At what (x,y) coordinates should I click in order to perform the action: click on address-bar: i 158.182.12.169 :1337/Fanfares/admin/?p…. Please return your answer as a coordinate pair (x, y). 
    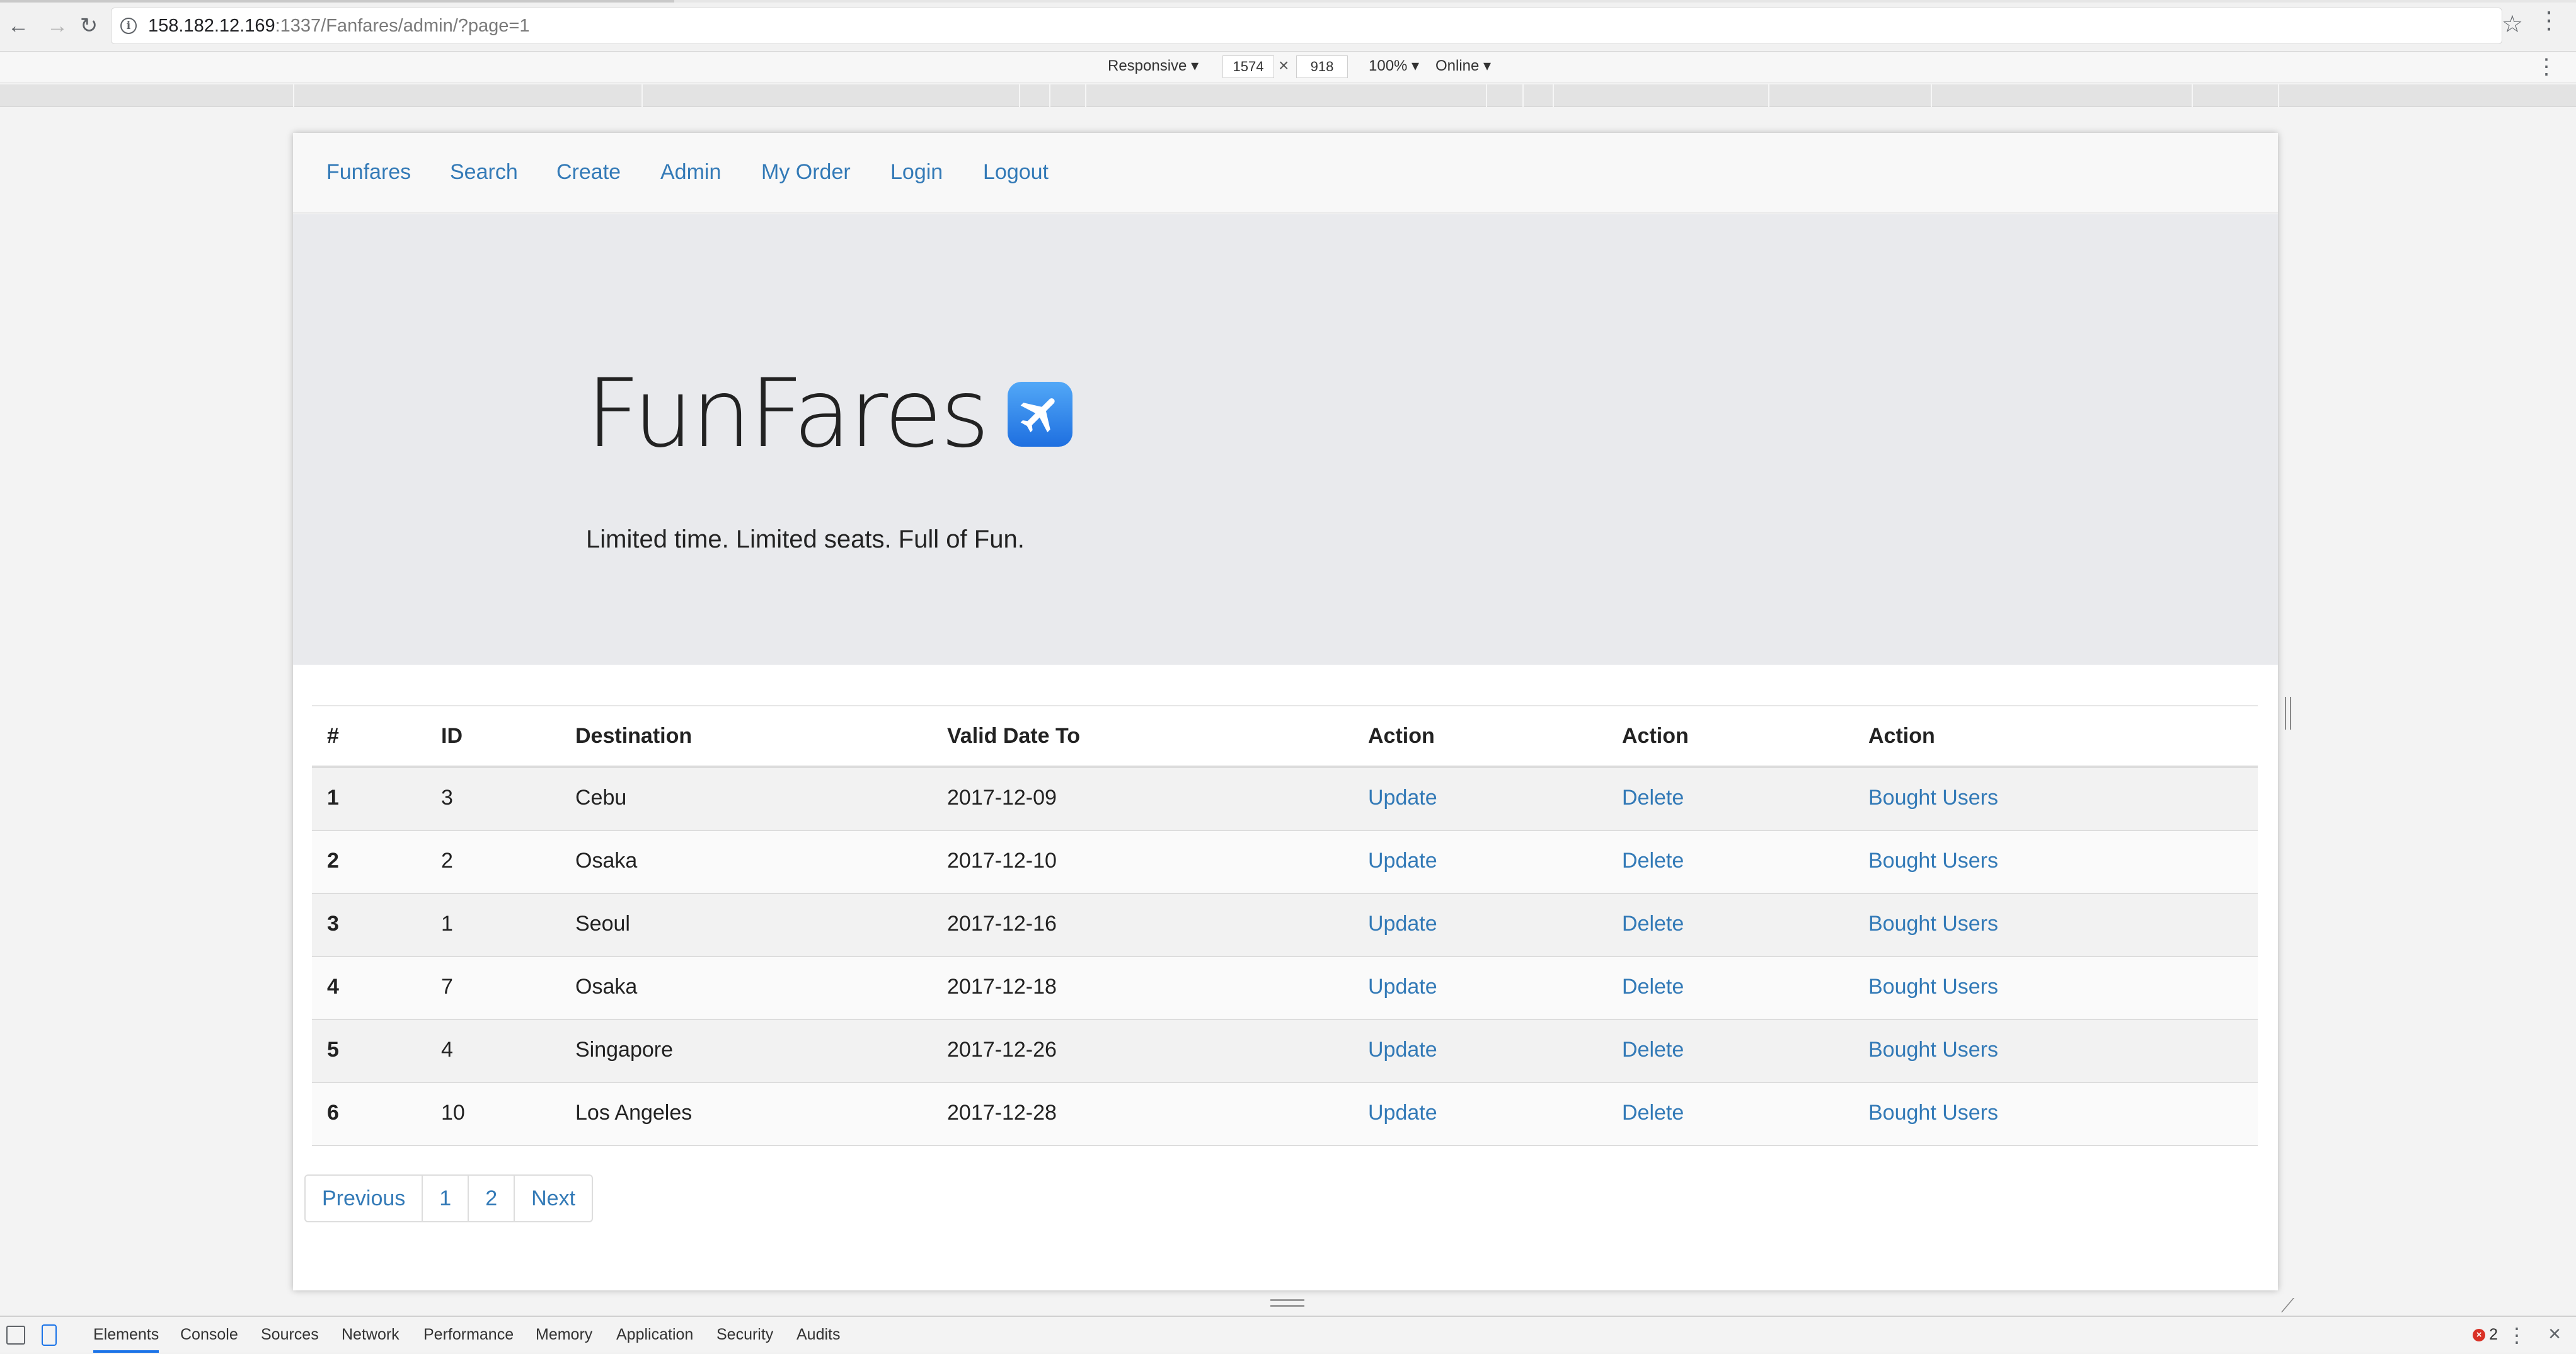
    Looking at the image, I should click on (1306, 26).